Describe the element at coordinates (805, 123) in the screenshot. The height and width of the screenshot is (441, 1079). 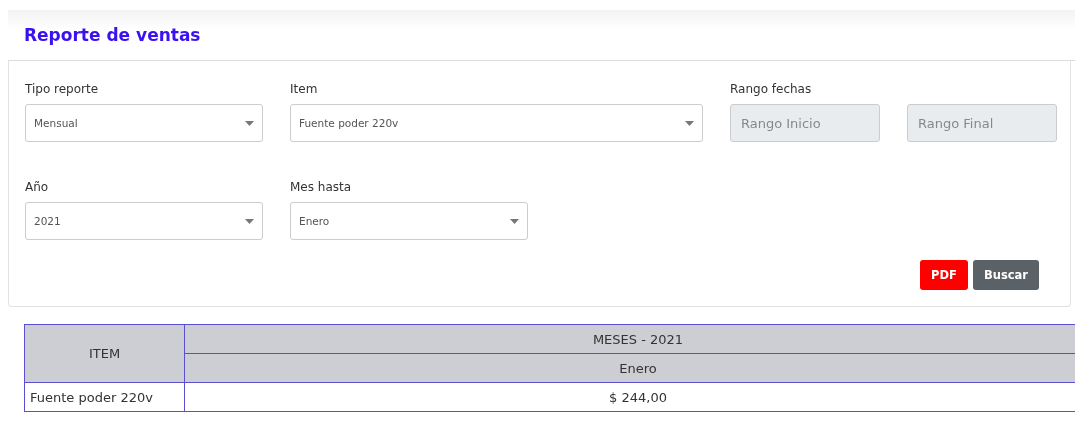
I see `date-field: Rango Inicio` at that location.